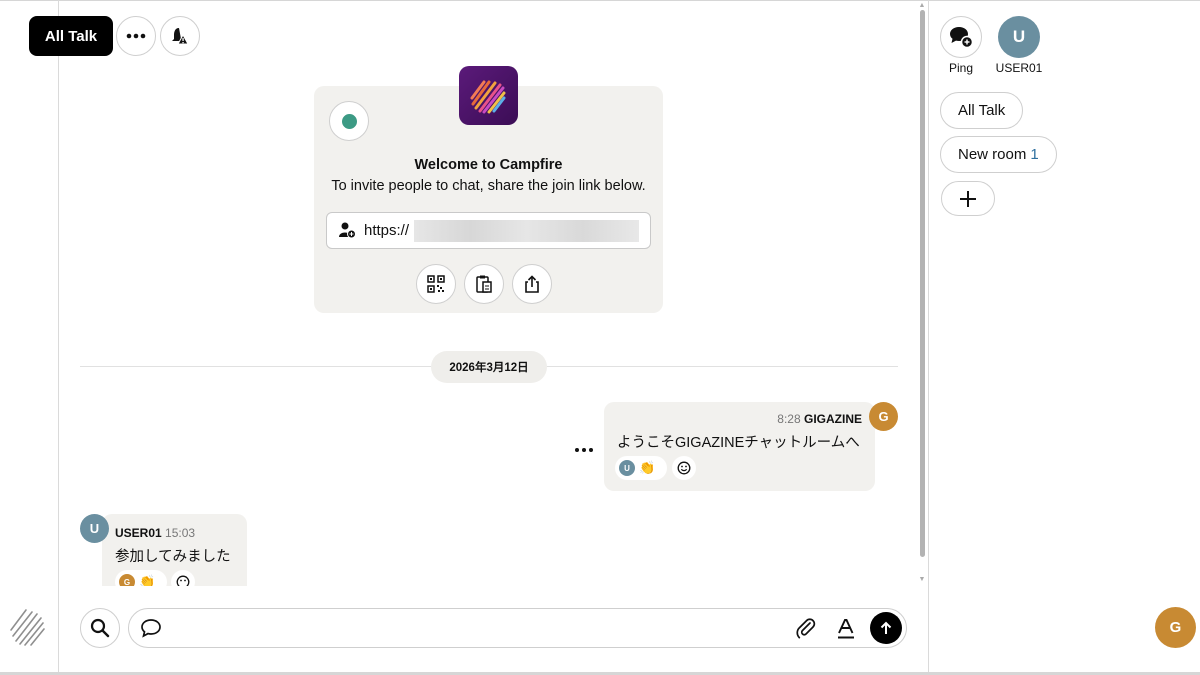  Describe the element at coordinates (922, 283) in the screenshot. I see `scrollbar-thumb` at that location.